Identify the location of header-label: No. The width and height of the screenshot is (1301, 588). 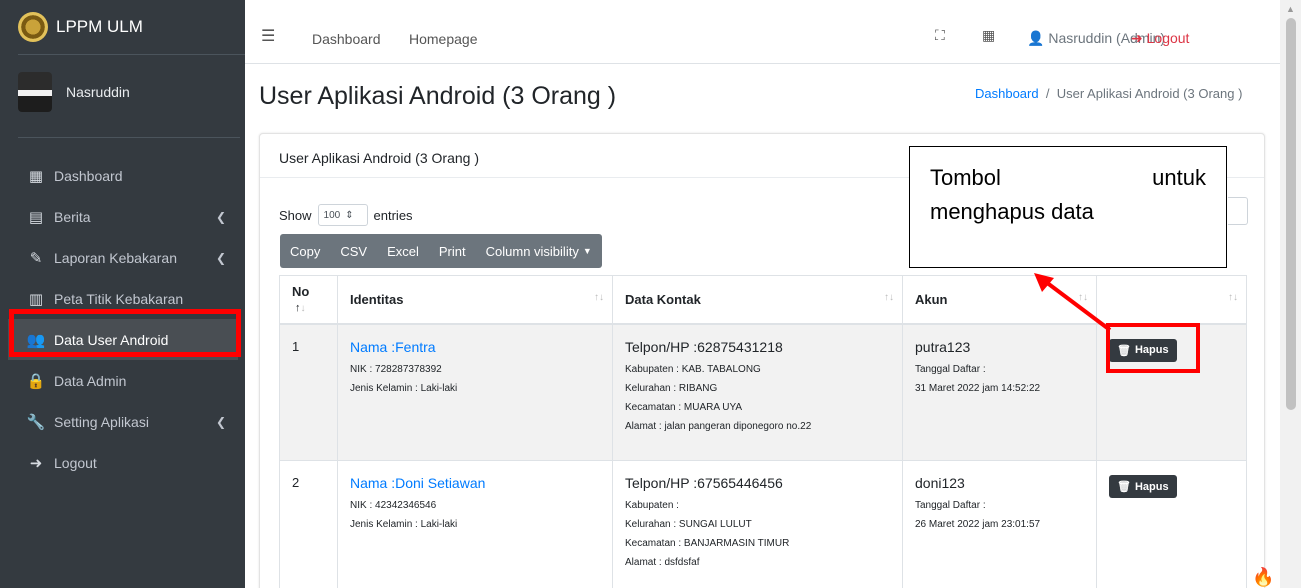
(301, 292).